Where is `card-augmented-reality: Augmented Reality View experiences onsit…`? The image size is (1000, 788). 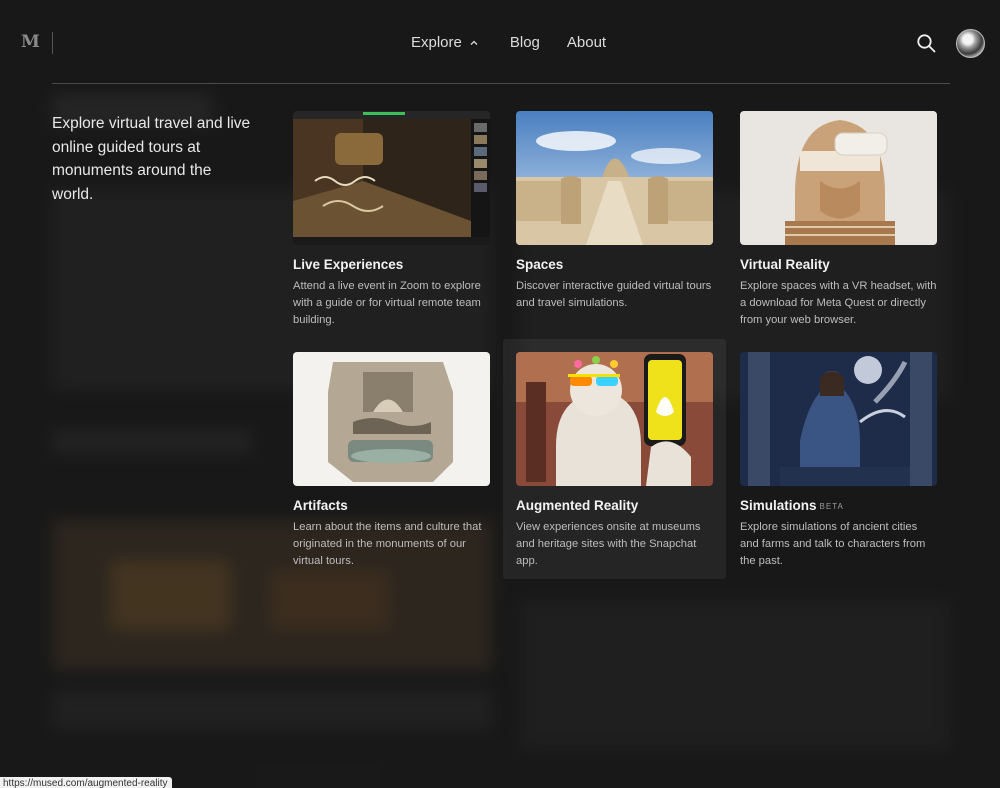
card-augmented-reality: Augmented Reality View experiences onsit… is located at coordinates (614, 461).